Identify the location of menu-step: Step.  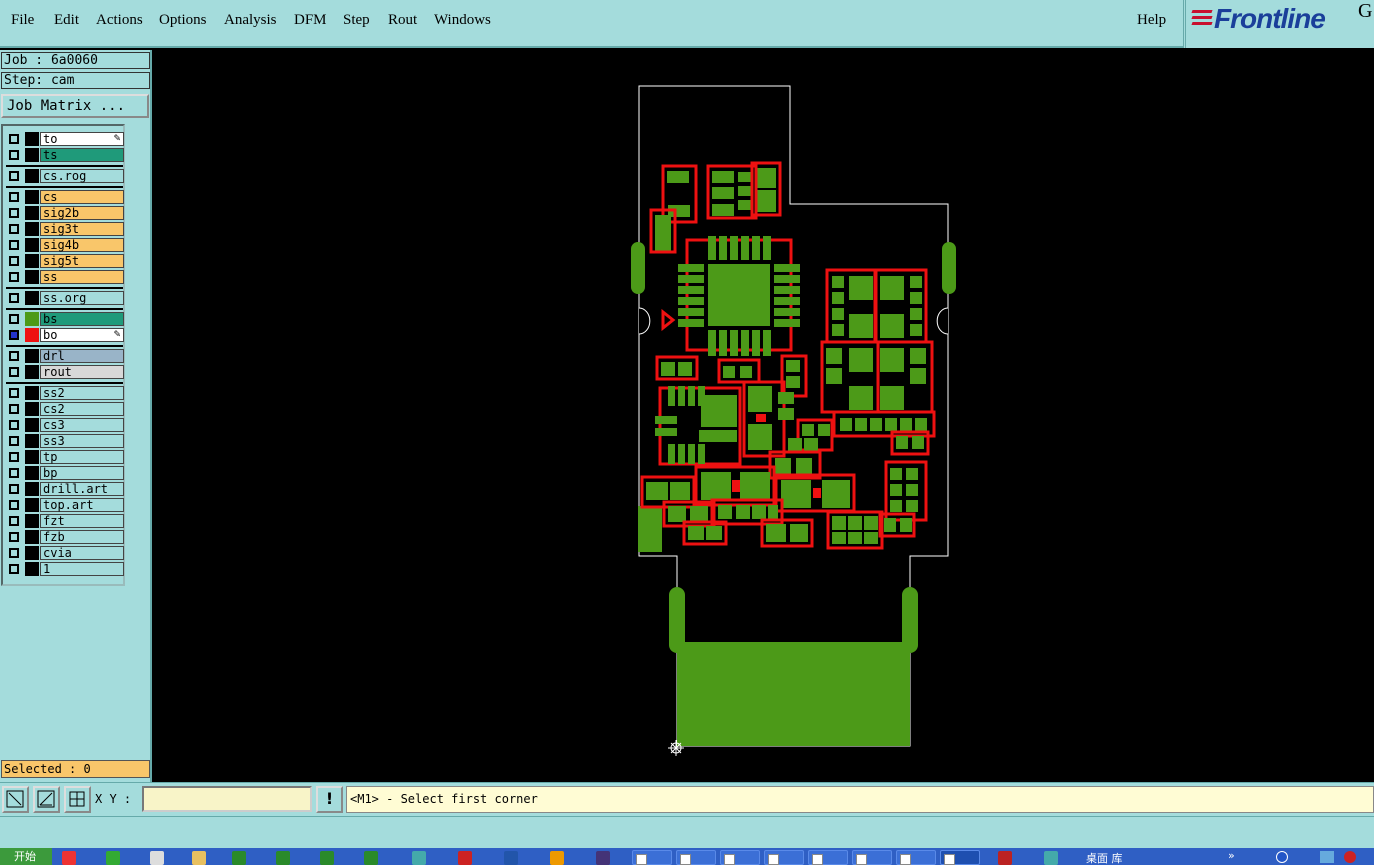
(356, 20).